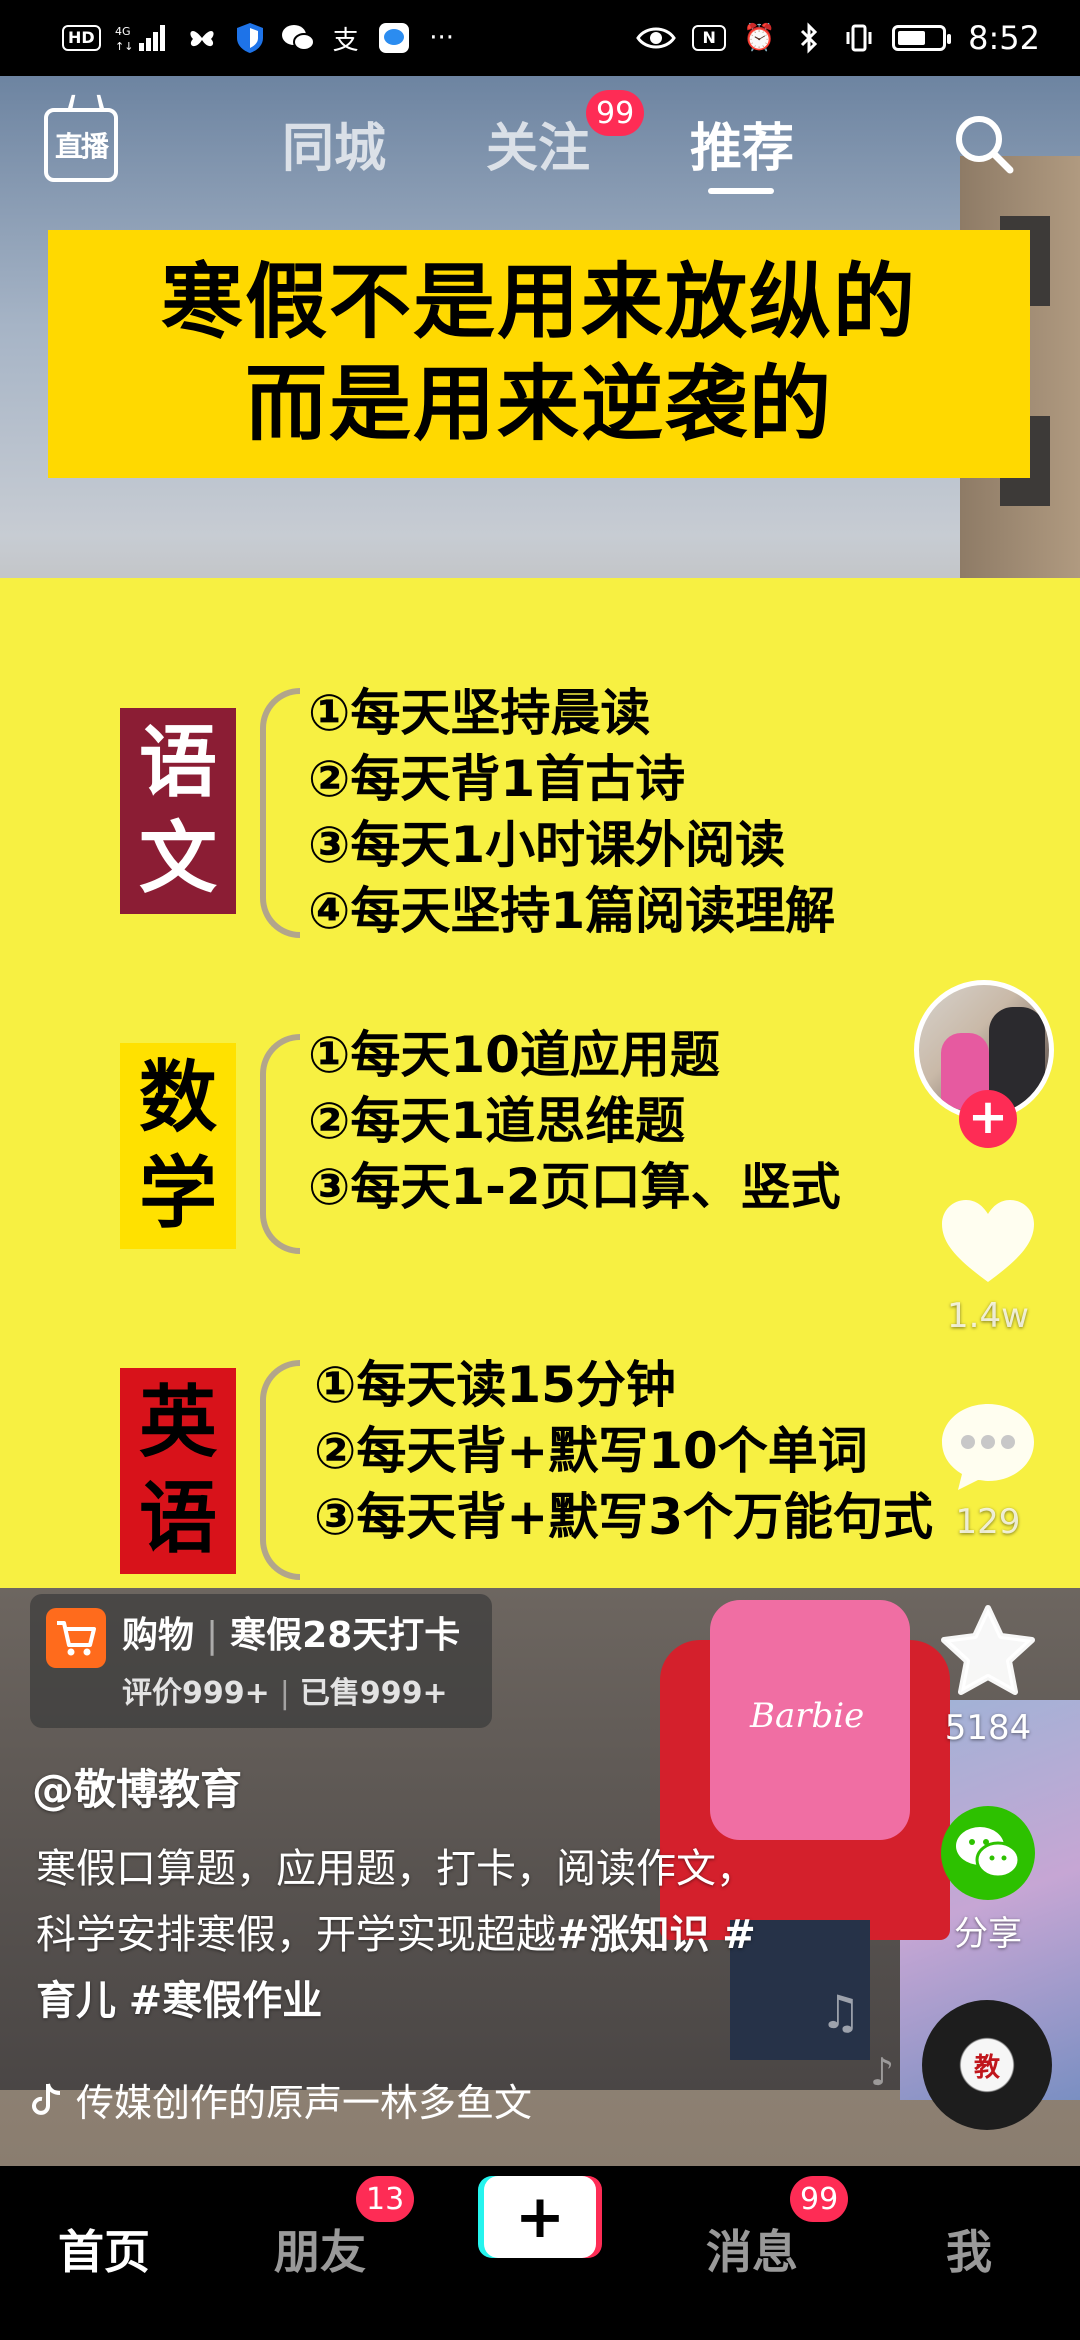  I want to click on top-nav: 直播 同城 关注 99 推荐, so click(540, 146).